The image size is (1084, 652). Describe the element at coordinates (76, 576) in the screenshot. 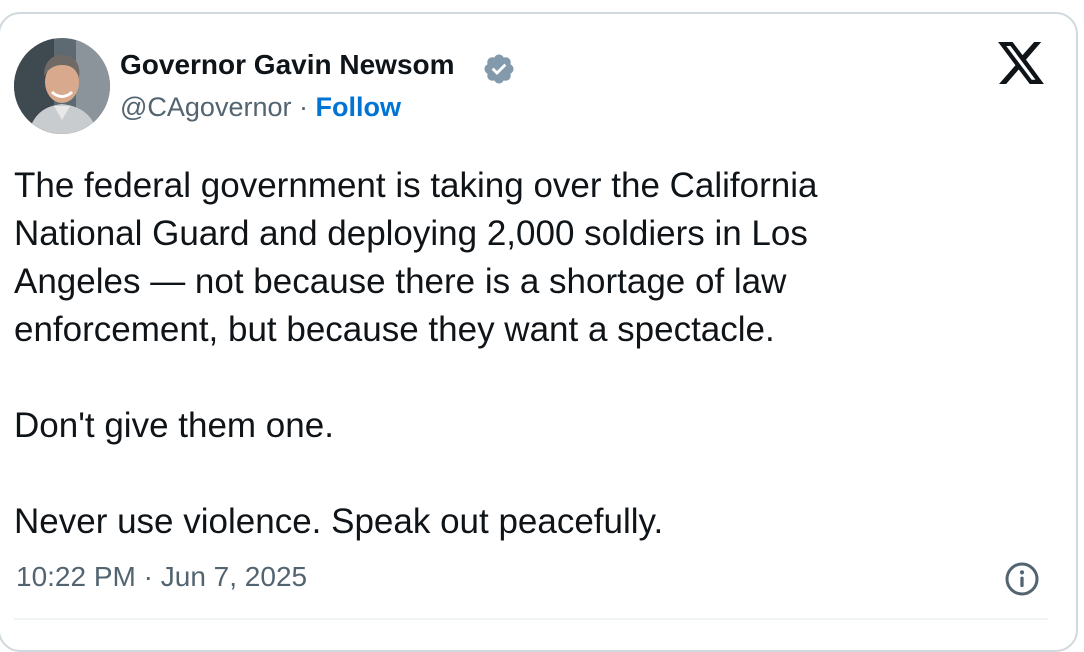

I see `tweet-time: 10:22 PM` at that location.